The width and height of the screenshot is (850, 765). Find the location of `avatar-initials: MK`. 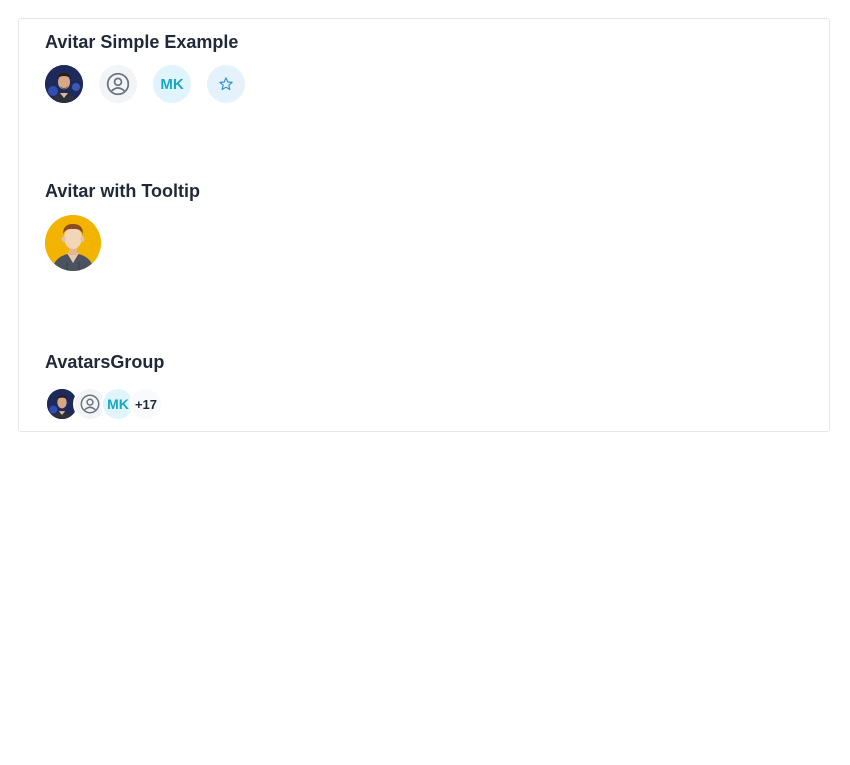

avatar-initials: MK is located at coordinates (172, 84).